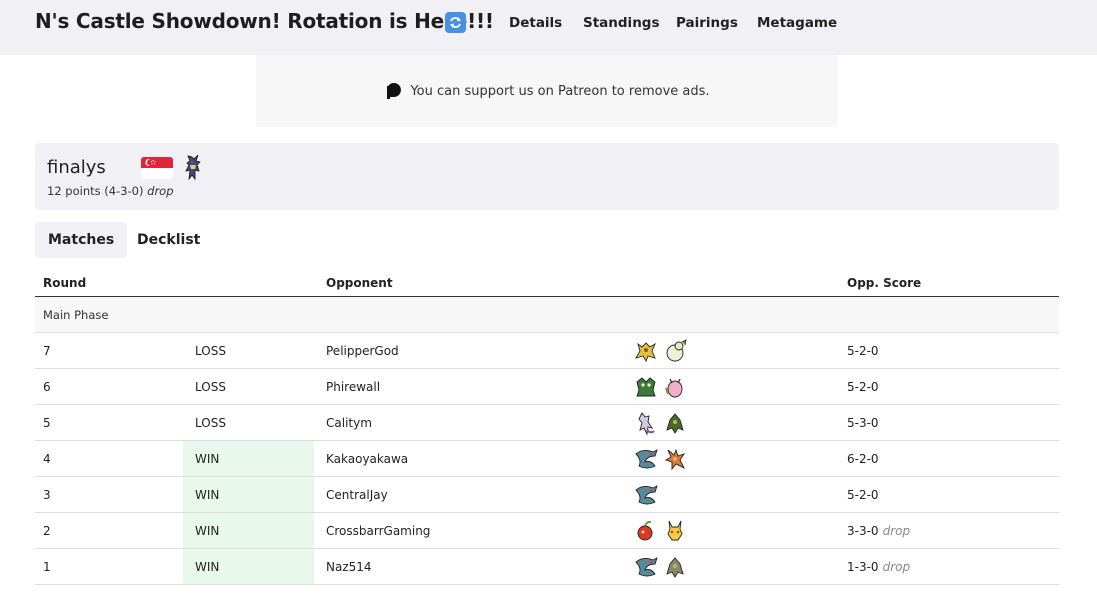  Describe the element at coordinates (879, 567) in the screenshot. I see `opp-score: 1-3-0 drop` at that location.